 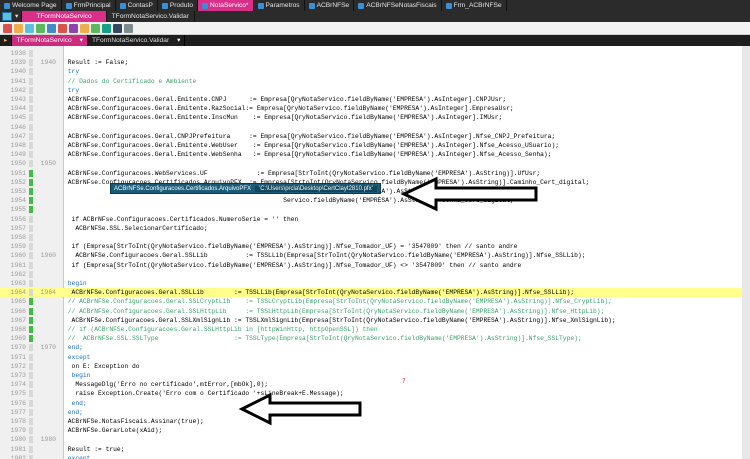 What do you see at coordinates (226, 5) in the screenshot?
I see `tab-notaservico: NotaServico*` at bounding box center [226, 5].